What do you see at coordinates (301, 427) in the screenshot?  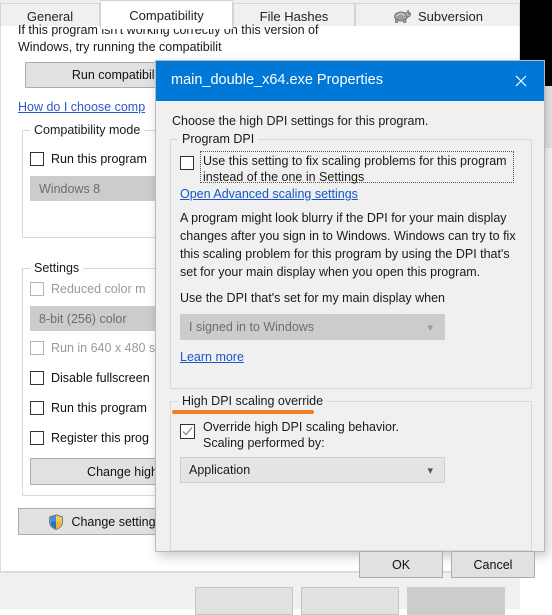 I see `override-high-dpi-label-line1: Override high DPI scaling behavior.` at bounding box center [301, 427].